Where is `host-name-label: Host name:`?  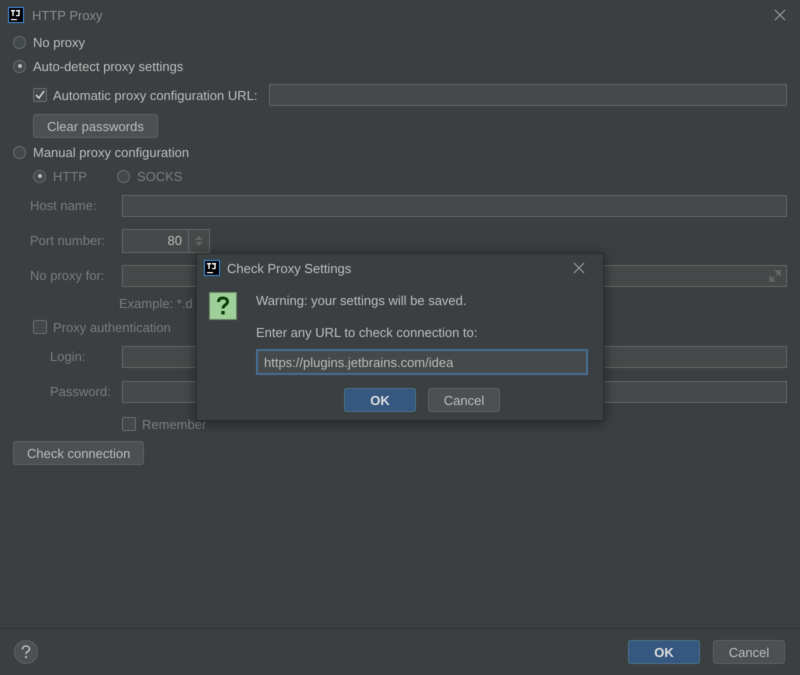 host-name-label: Host name: is located at coordinates (64, 205).